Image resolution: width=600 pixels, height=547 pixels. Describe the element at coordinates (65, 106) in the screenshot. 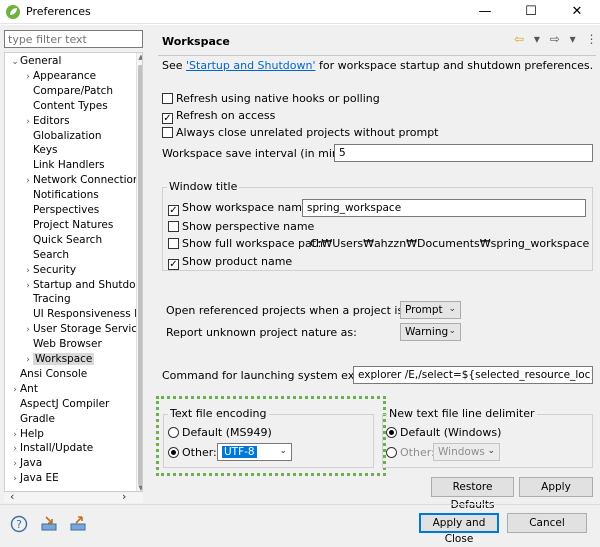

I see `tree-item: Content Types` at that location.